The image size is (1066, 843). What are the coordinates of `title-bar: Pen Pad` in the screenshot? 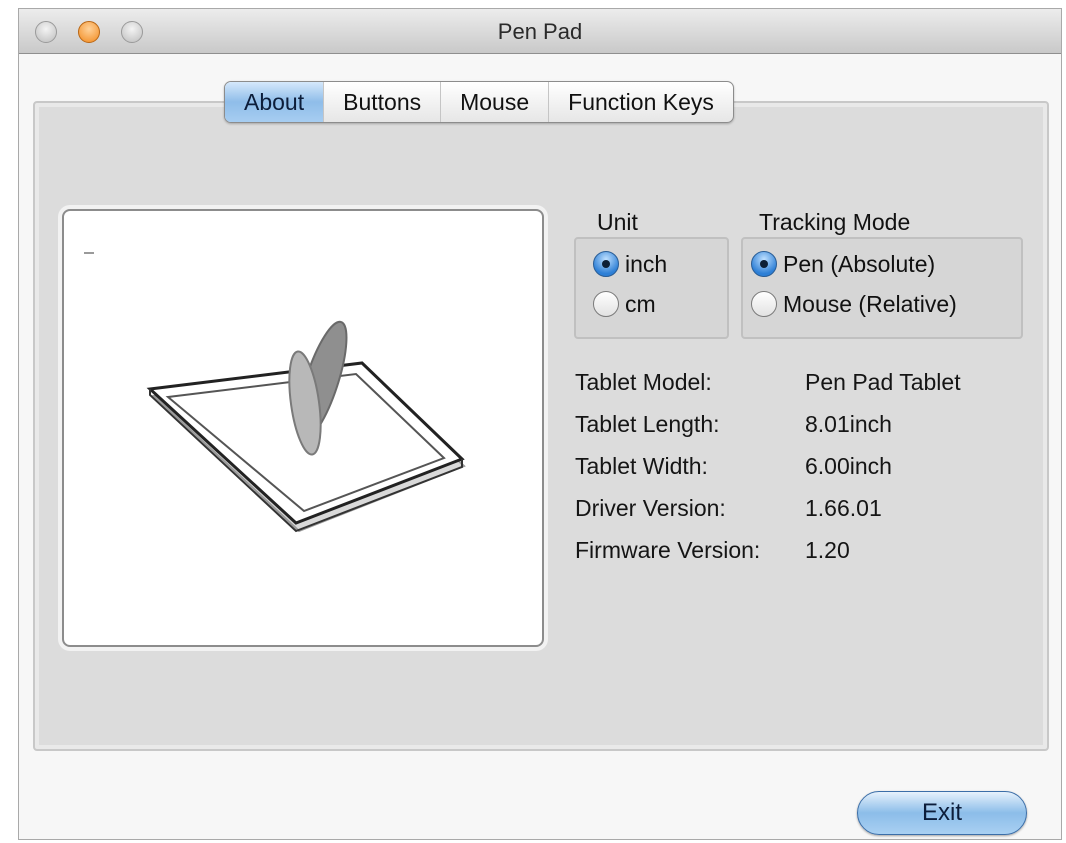 It's located at (540, 31).